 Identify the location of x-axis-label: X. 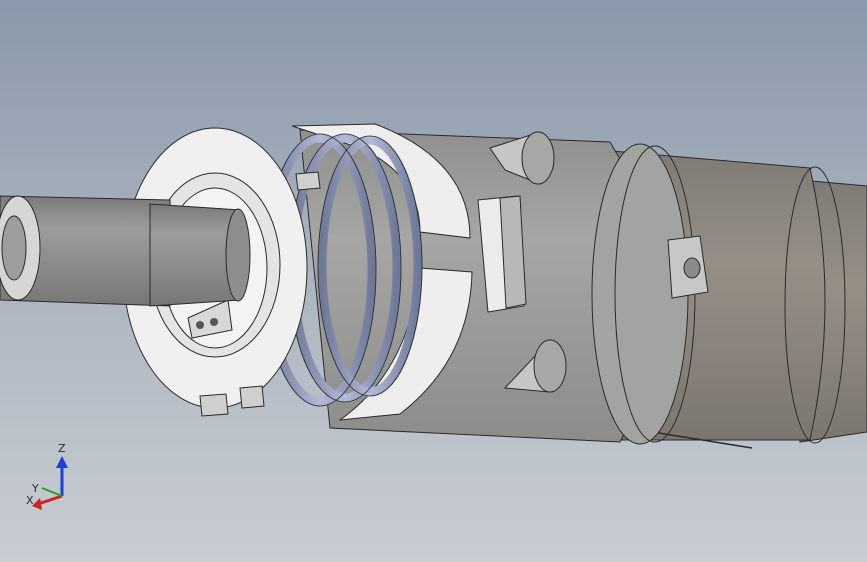
(30, 500).